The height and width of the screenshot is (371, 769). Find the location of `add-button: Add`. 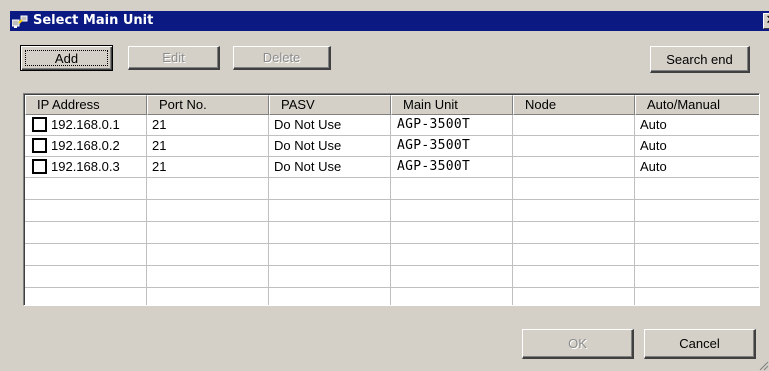

add-button: Add is located at coordinates (66, 58).